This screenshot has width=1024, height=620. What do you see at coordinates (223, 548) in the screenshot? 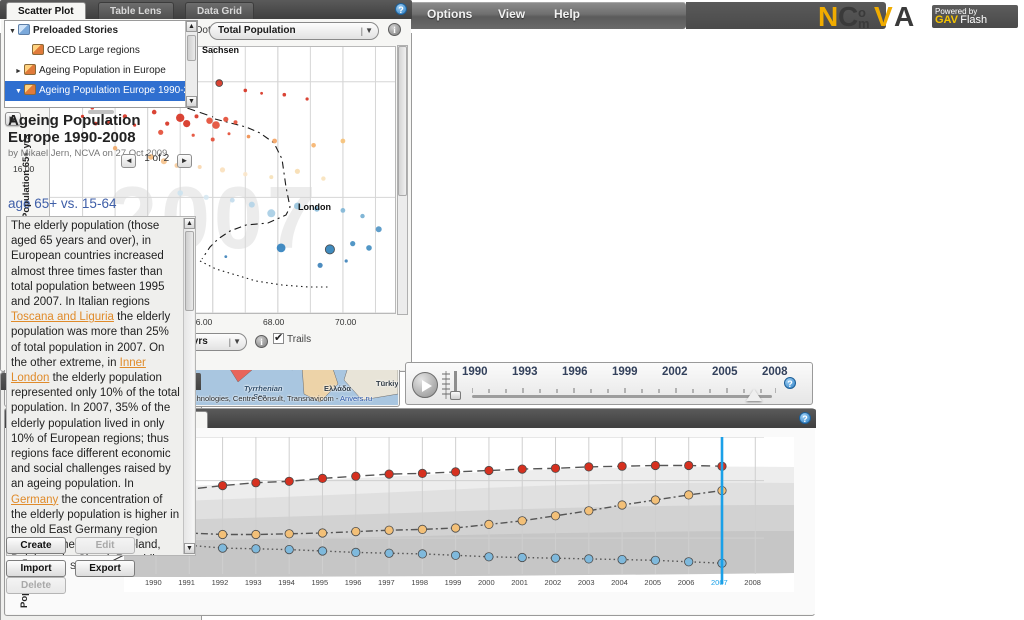
I see `time-graph-point-london-1992` at bounding box center [223, 548].